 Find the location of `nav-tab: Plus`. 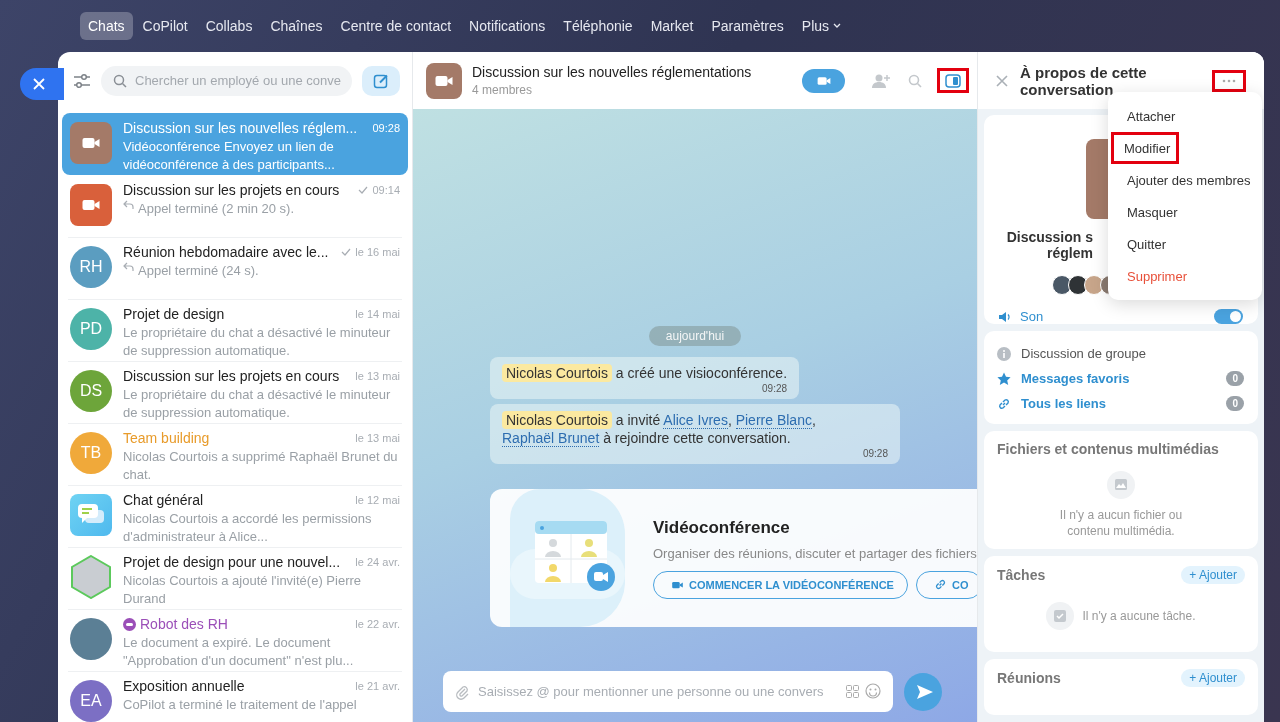

nav-tab: Plus is located at coordinates (821, 26).